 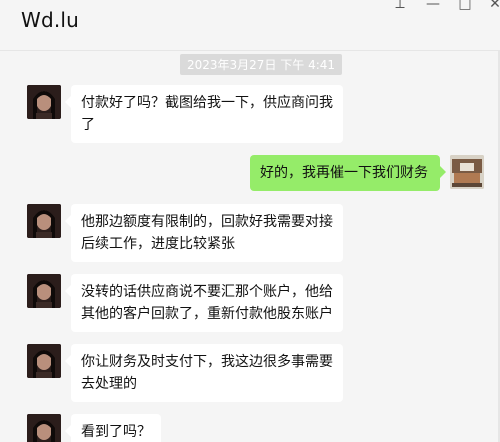 I want to click on pin-icon: ⟂, so click(x=400, y=7).